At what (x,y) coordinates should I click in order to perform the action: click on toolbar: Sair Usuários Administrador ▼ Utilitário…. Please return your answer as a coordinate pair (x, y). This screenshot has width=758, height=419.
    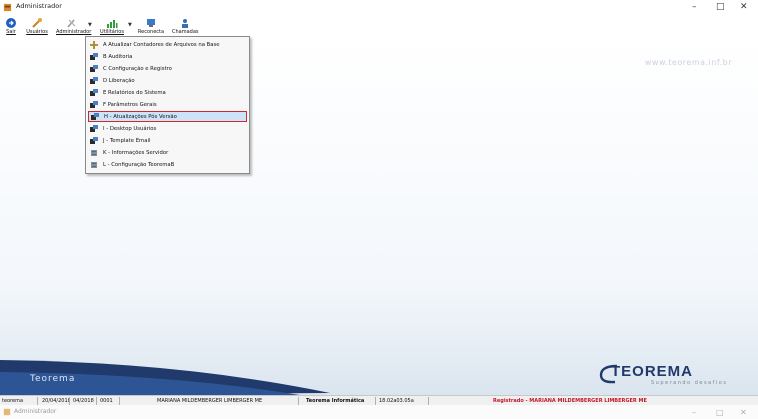
    Looking at the image, I should click on (379, 27).